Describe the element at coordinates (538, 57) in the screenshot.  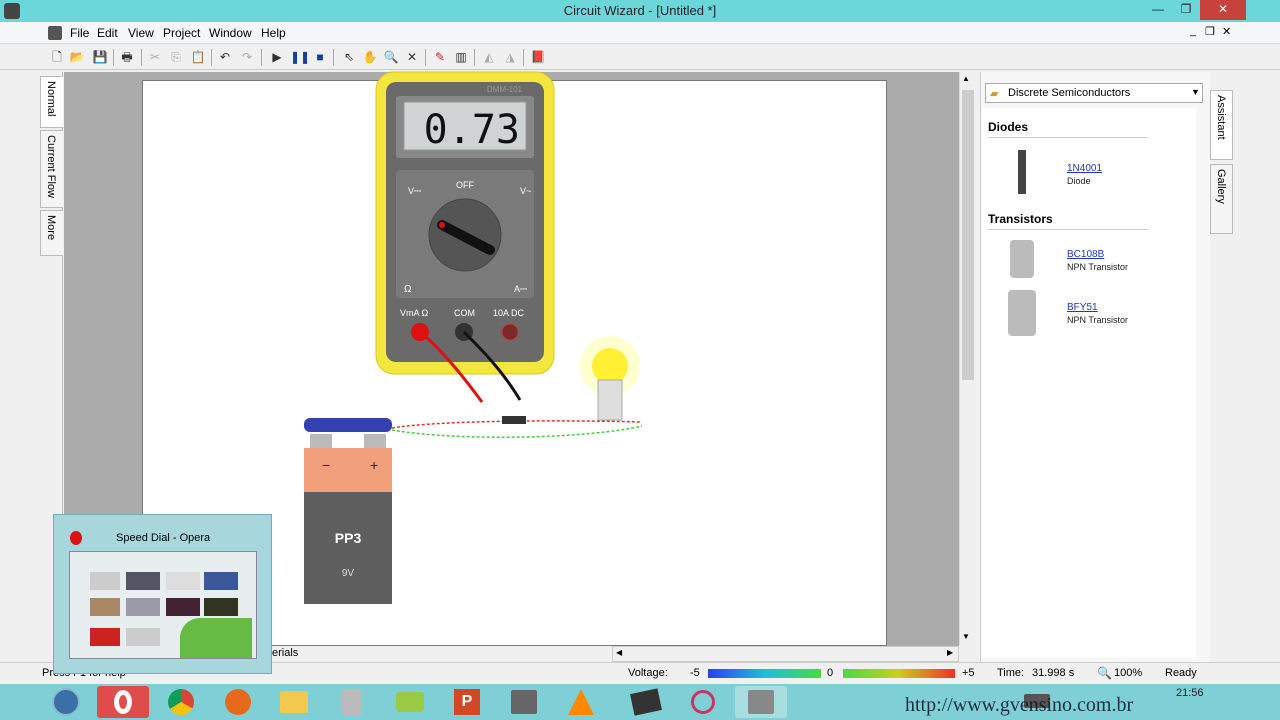
I see `gallery-book-icon: 📕` at that location.